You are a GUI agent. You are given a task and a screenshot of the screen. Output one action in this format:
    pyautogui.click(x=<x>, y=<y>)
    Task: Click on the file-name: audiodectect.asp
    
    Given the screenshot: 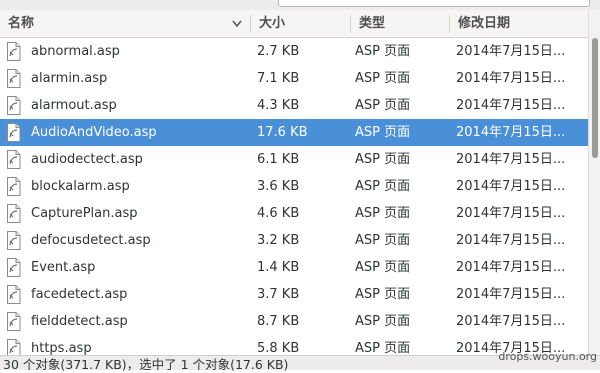 What is the action you would take?
    pyautogui.click(x=87, y=159)
    